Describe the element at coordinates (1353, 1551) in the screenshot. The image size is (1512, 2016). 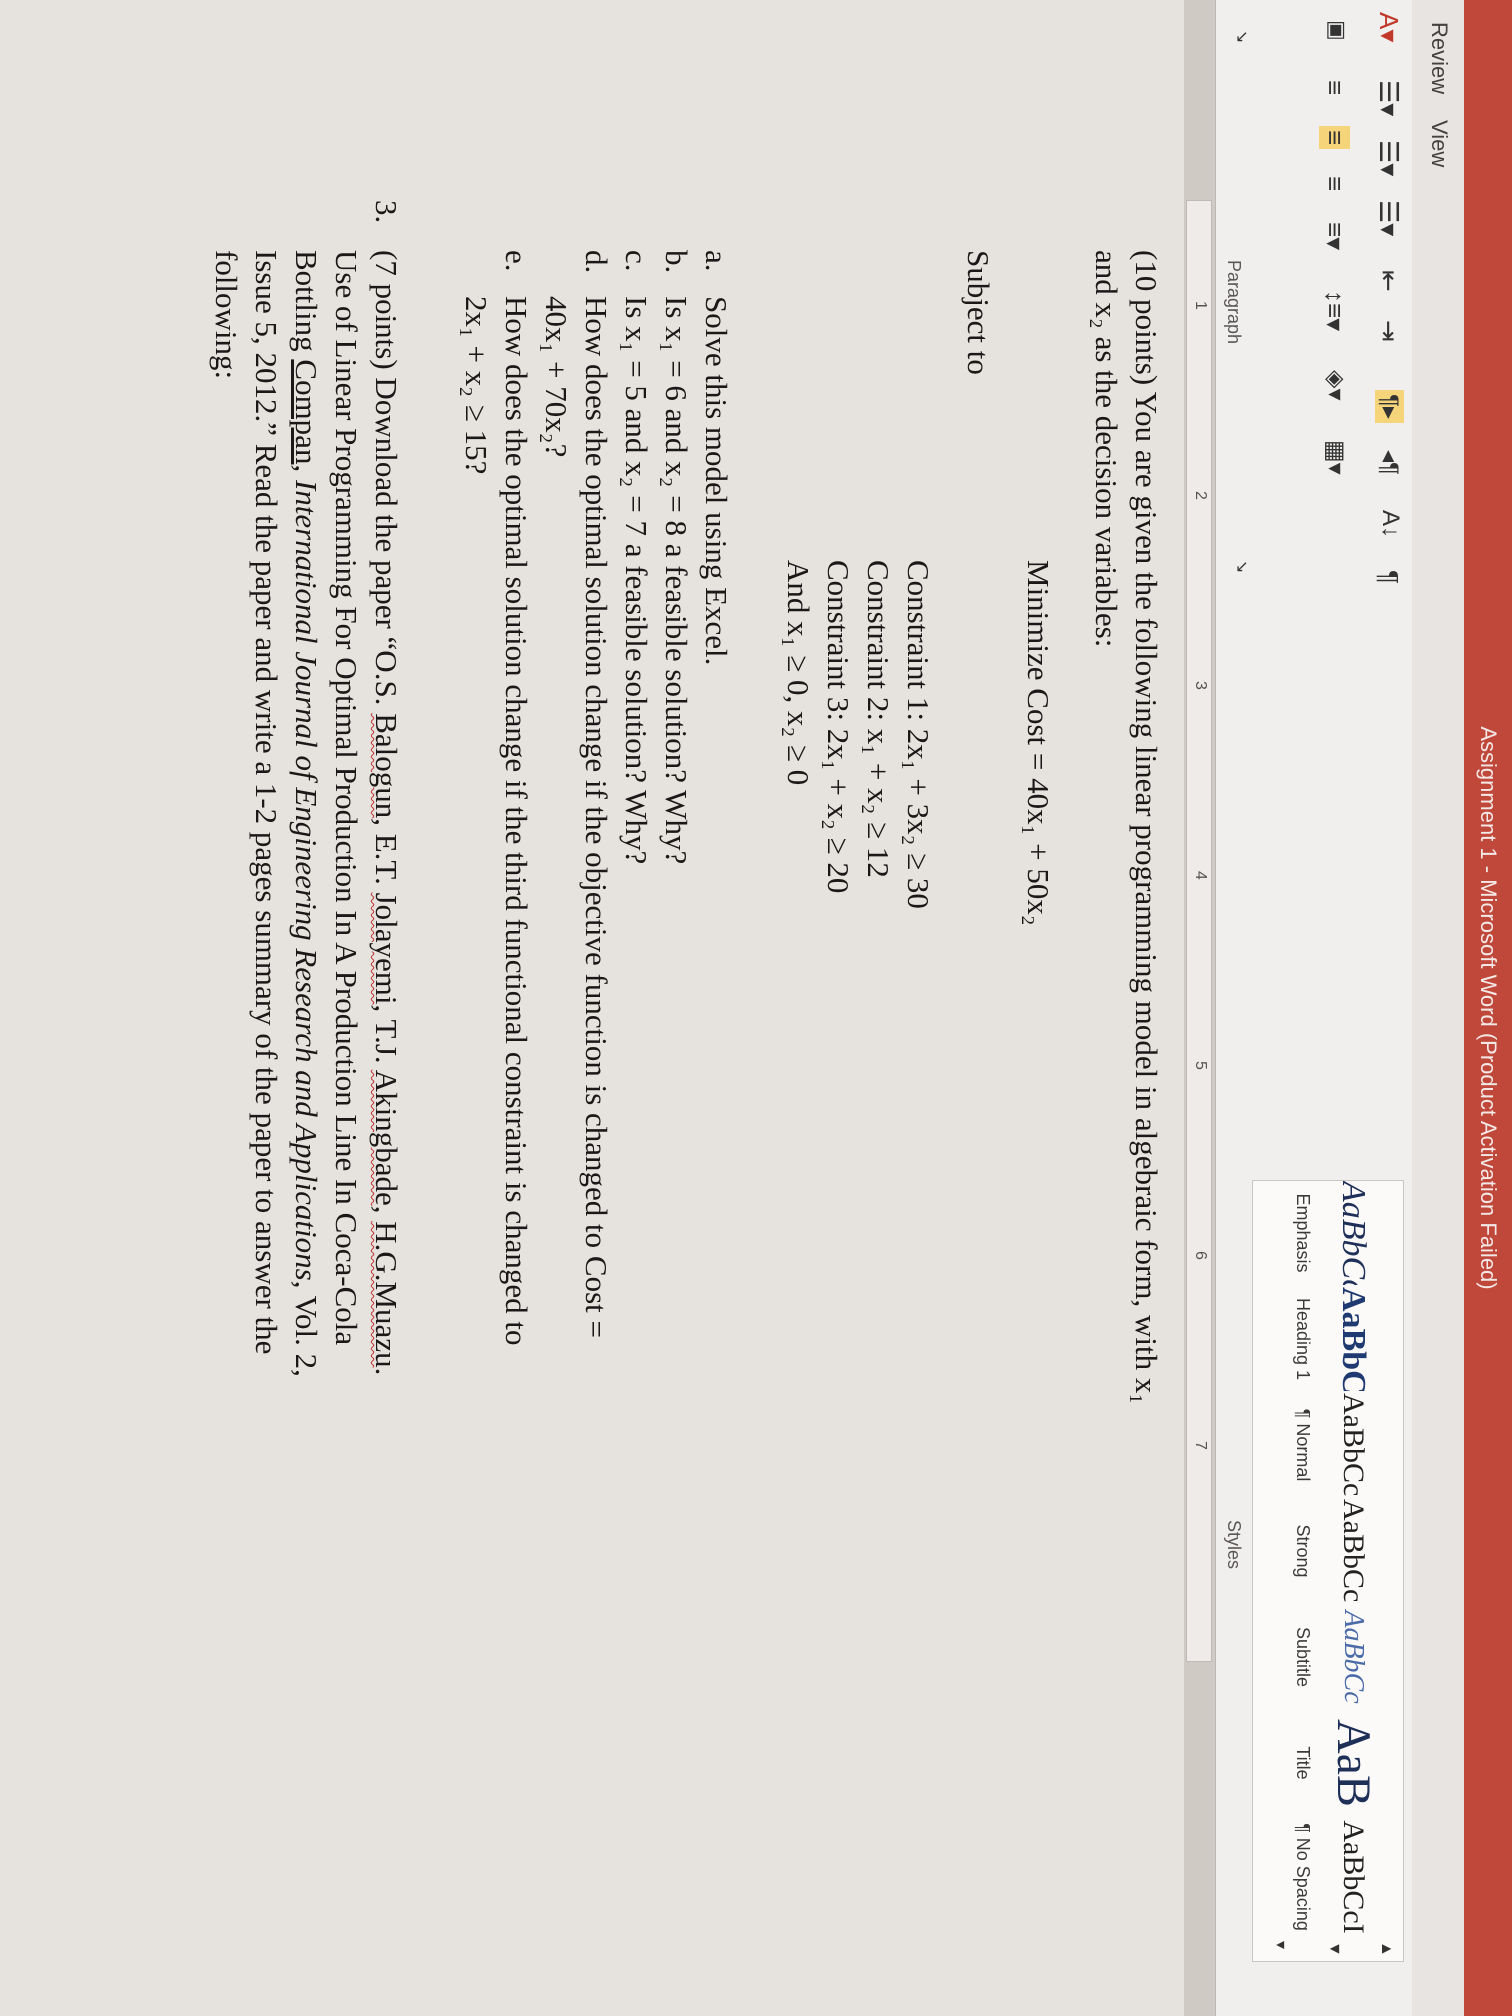
I see `style-preview: AaBbCcl` at that location.